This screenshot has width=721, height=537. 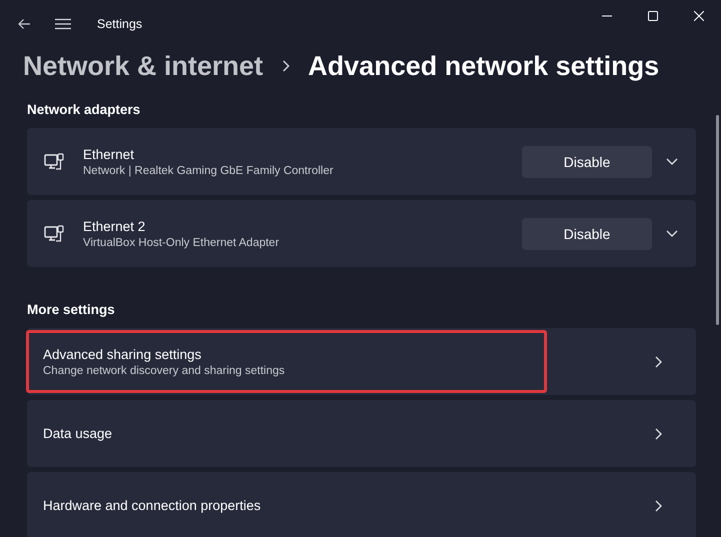 I want to click on page-title: Advanced network settings, so click(x=484, y=66).